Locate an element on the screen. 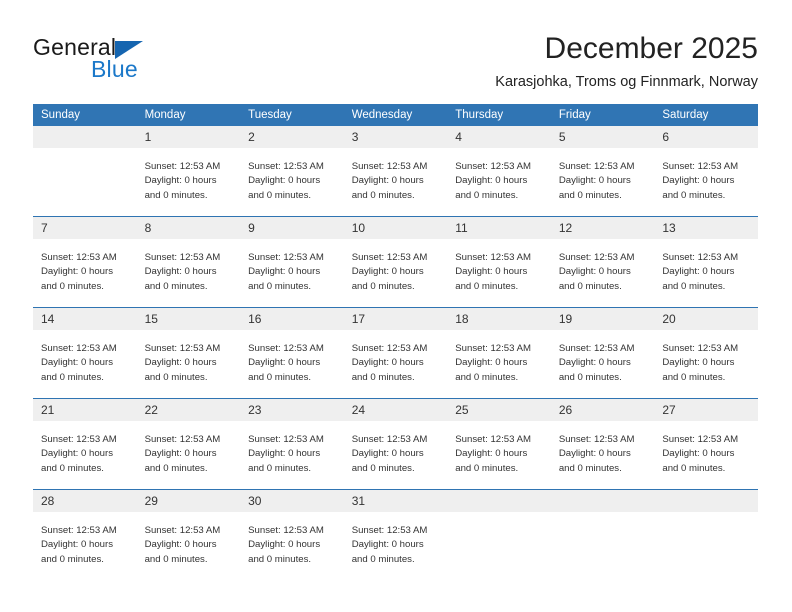 This screenshot has width=792, height=612. day-number: 8 is located at coordinates (188, 228).